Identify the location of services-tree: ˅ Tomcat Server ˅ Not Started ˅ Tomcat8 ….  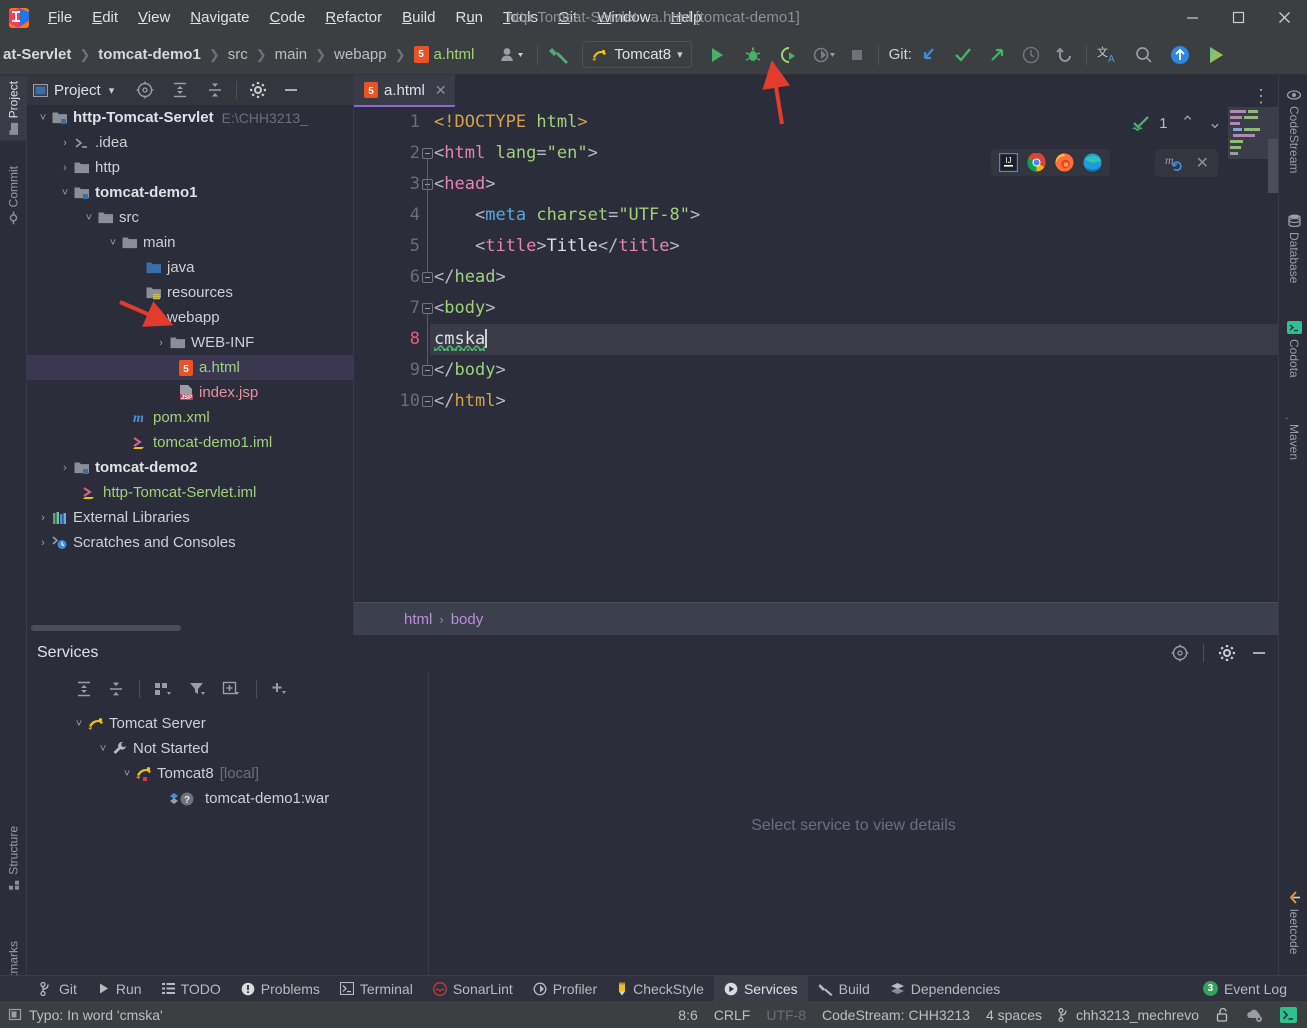
(227, 759).